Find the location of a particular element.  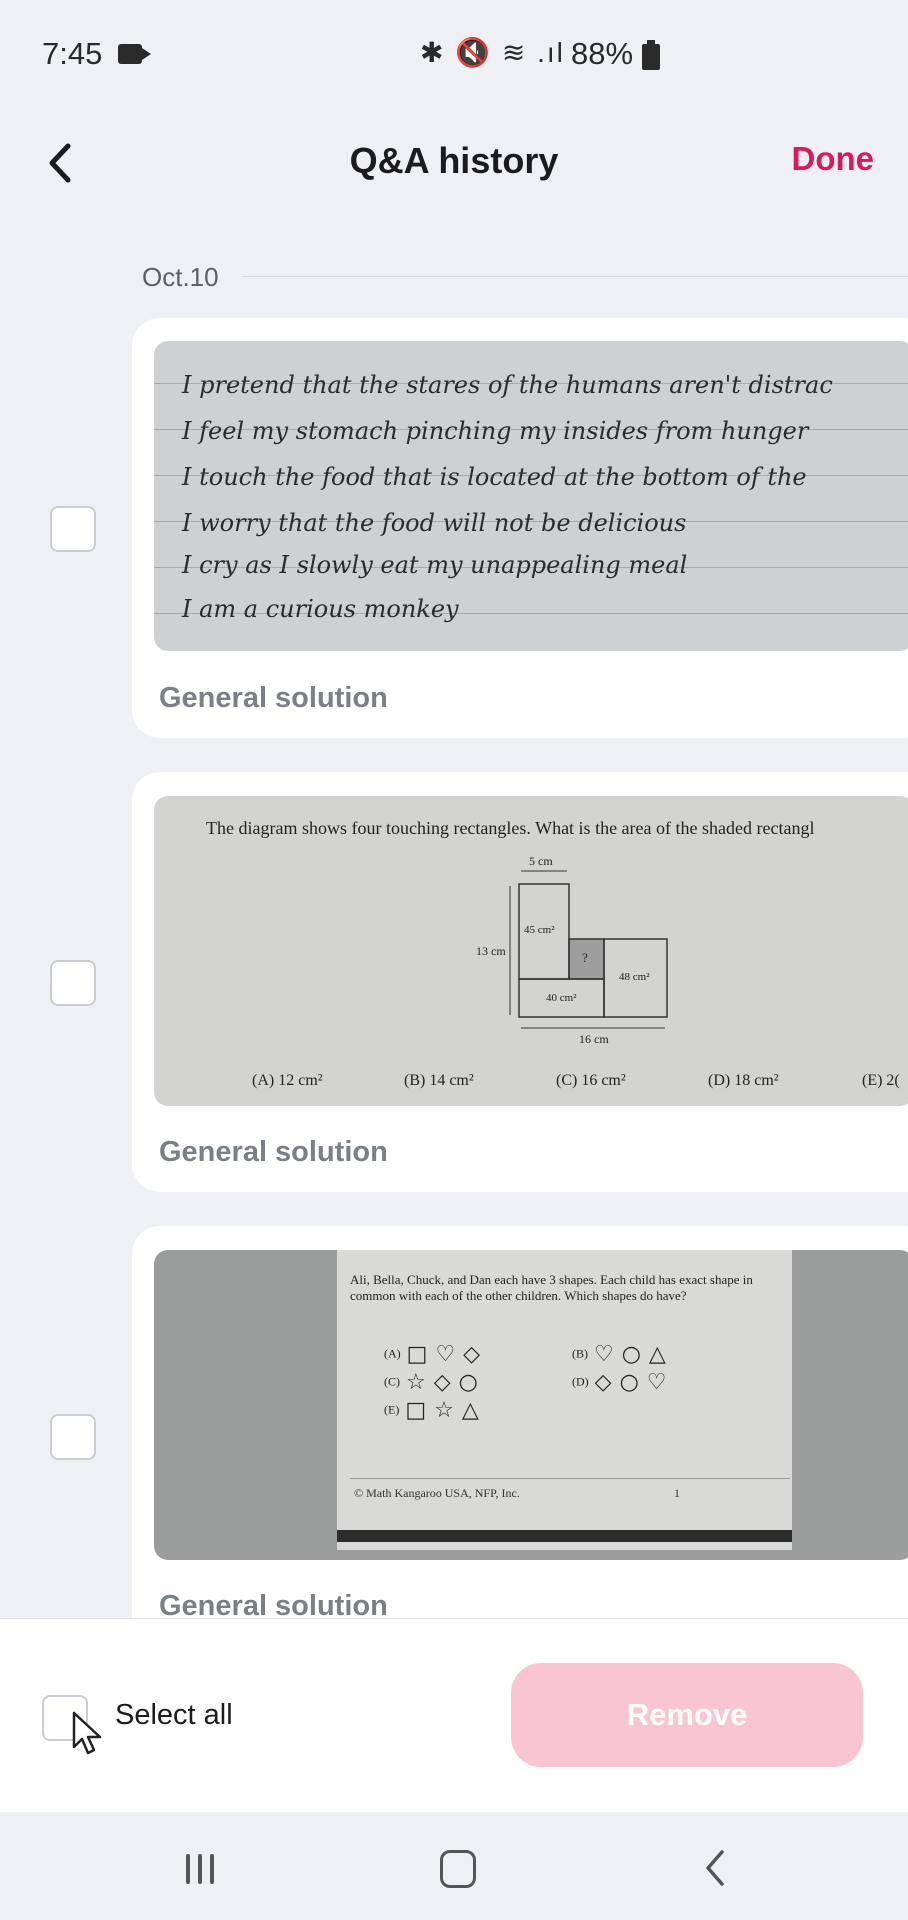

mouse-pointer-icon is located at coordinates (87, 1733).